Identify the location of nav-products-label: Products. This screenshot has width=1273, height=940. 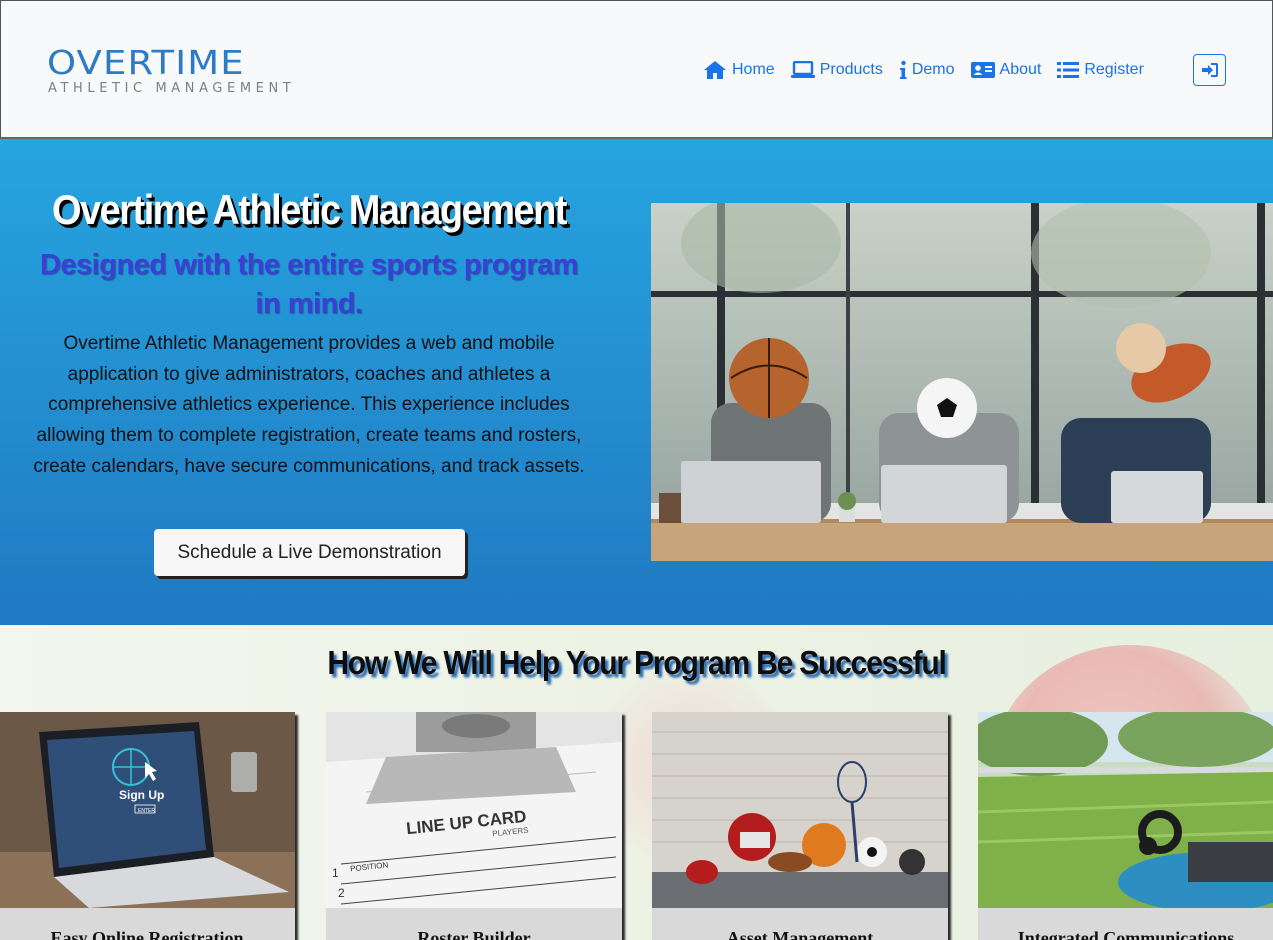
(851, 69).